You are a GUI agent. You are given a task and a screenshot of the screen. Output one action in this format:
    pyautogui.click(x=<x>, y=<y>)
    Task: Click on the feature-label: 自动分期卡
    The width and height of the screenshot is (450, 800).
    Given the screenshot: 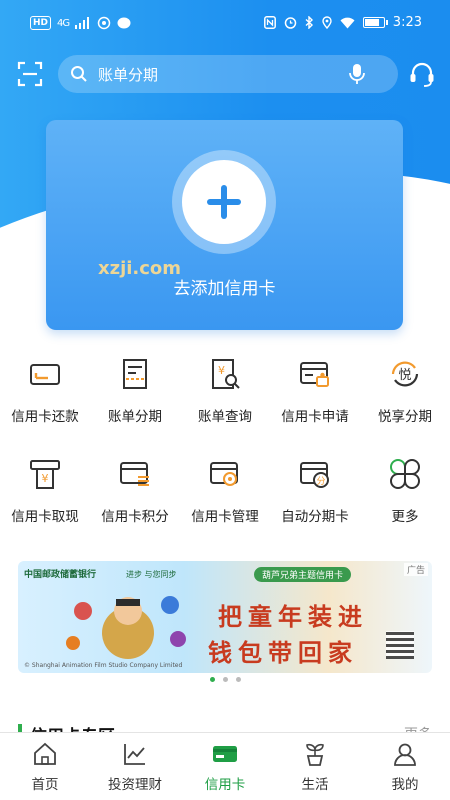 What is the action you would take?
    pyautogui.click(x=315, y=517)
    